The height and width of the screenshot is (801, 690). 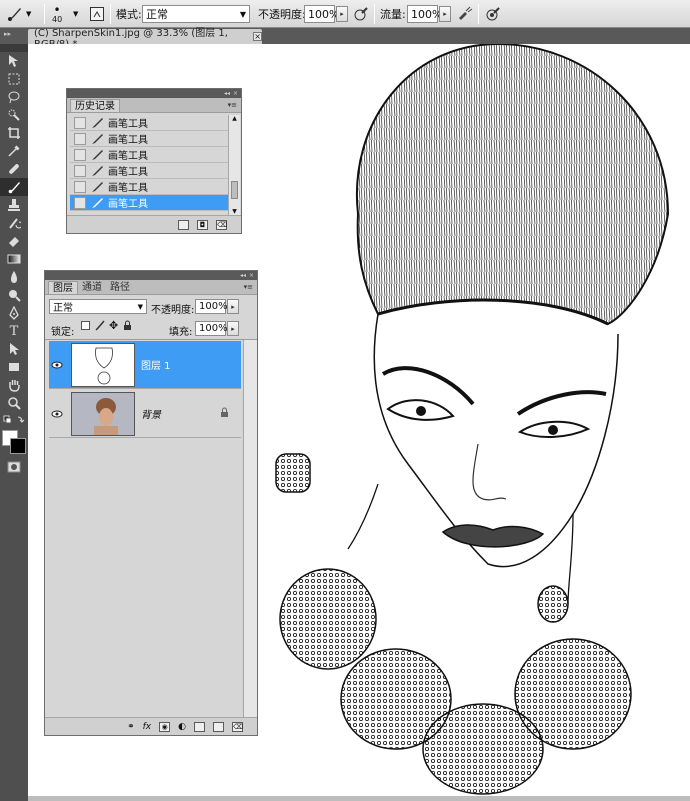 I want to click on healing-brush-tool-icon, so click(x=14, y=169).